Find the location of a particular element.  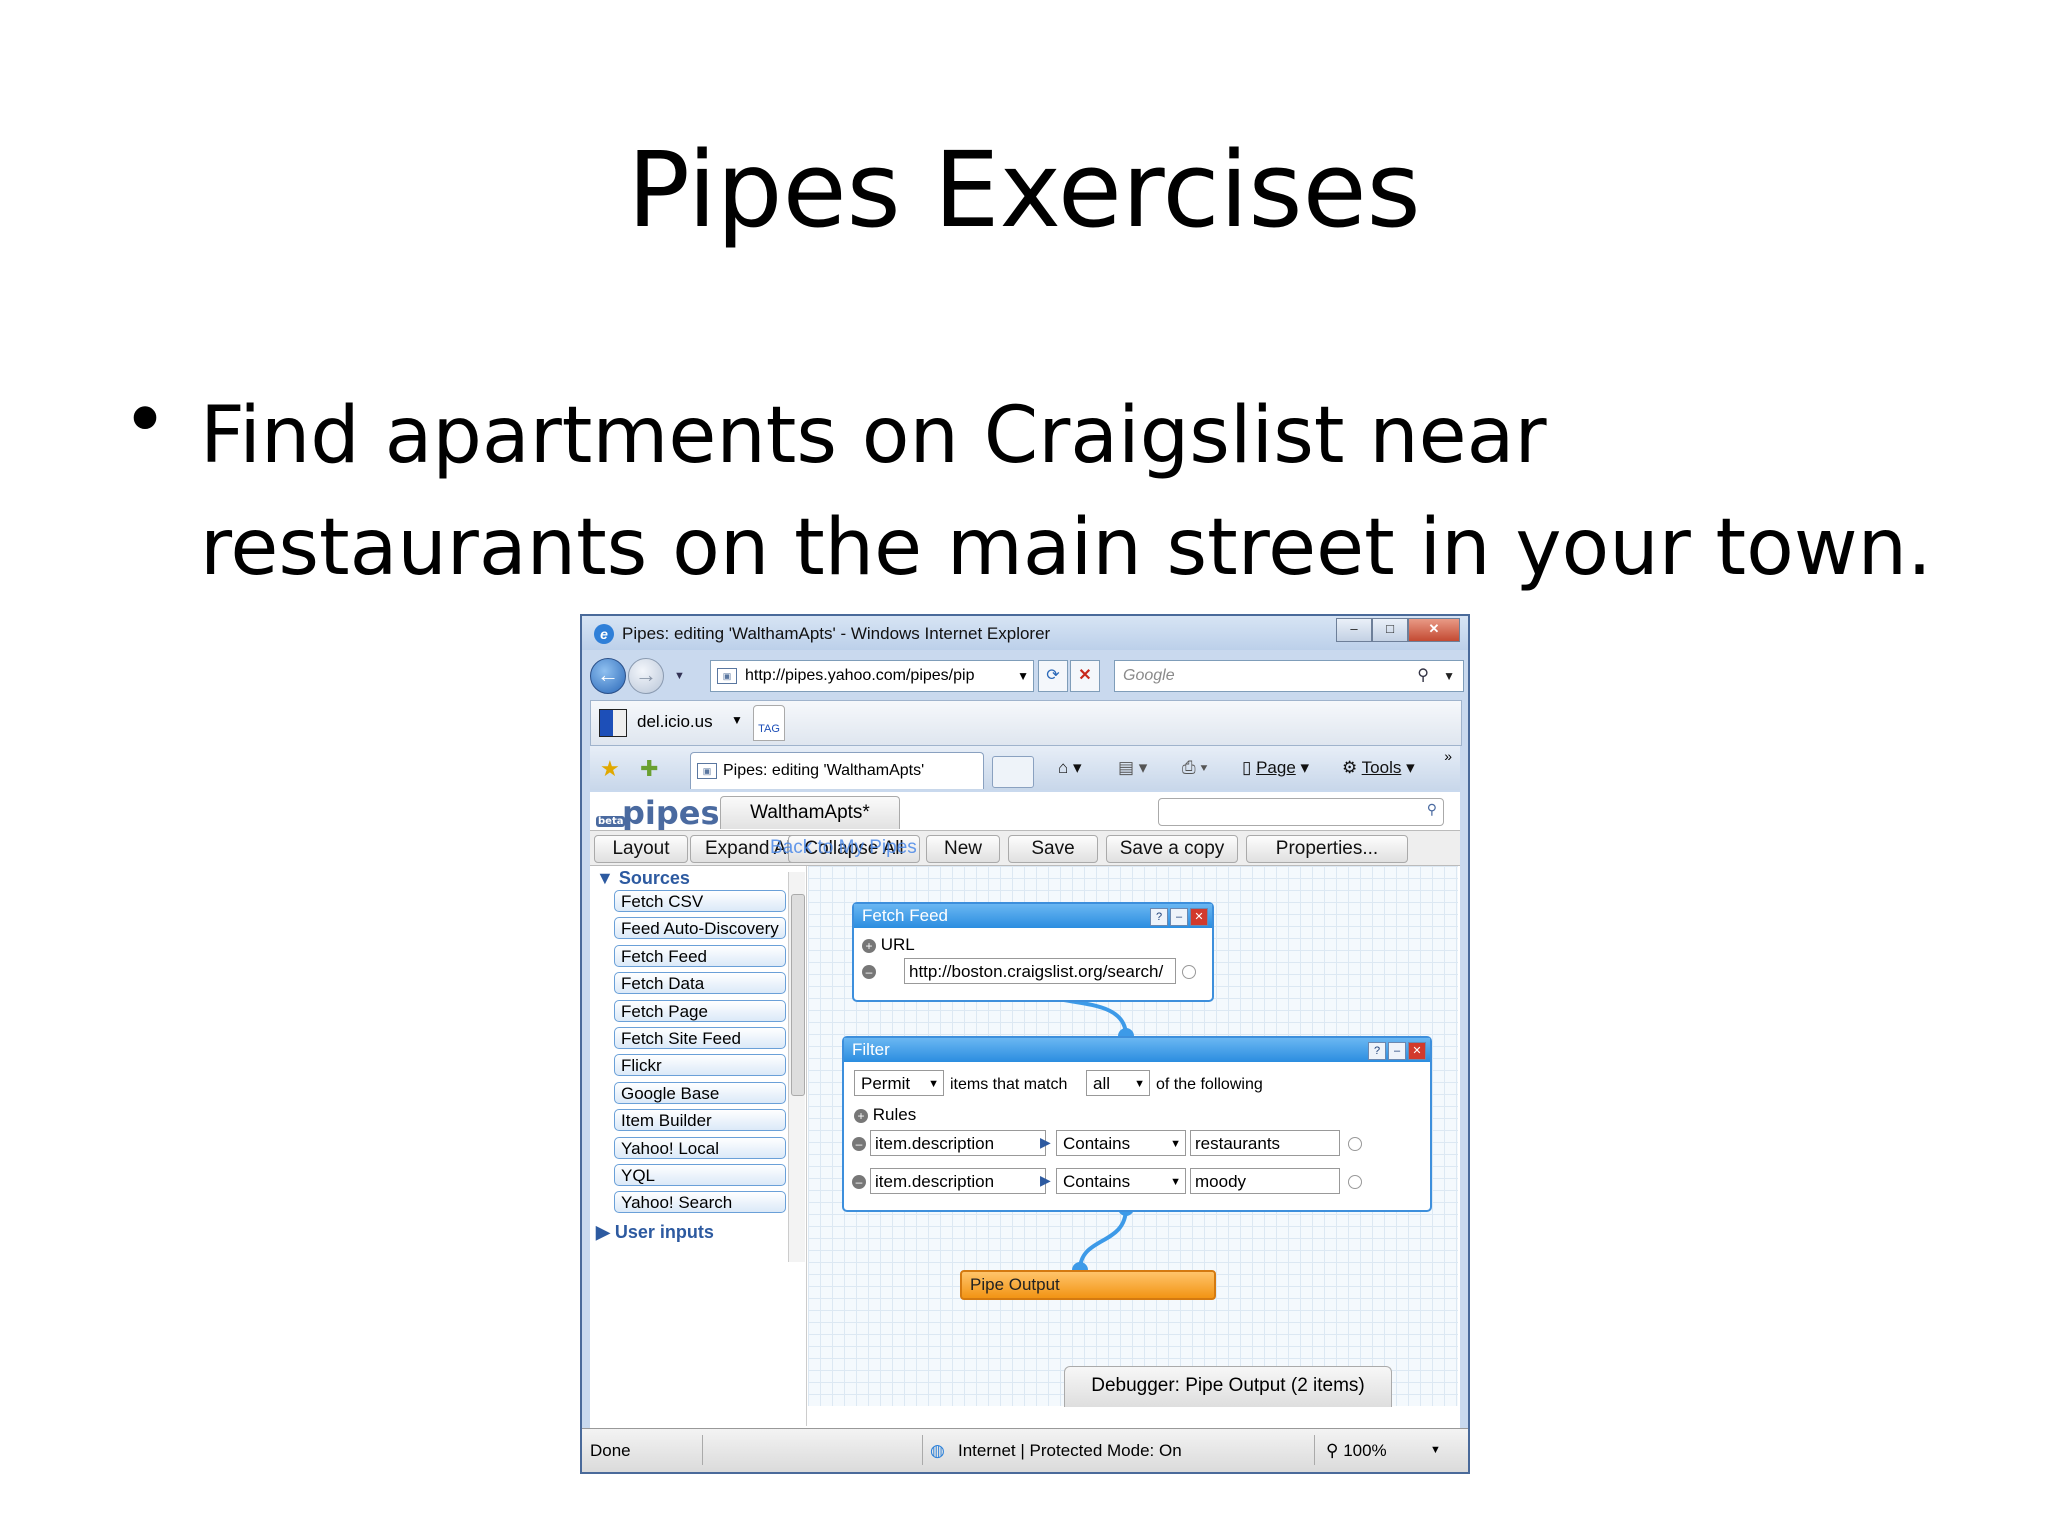

new-button: New is located at coordinates (963, 849).